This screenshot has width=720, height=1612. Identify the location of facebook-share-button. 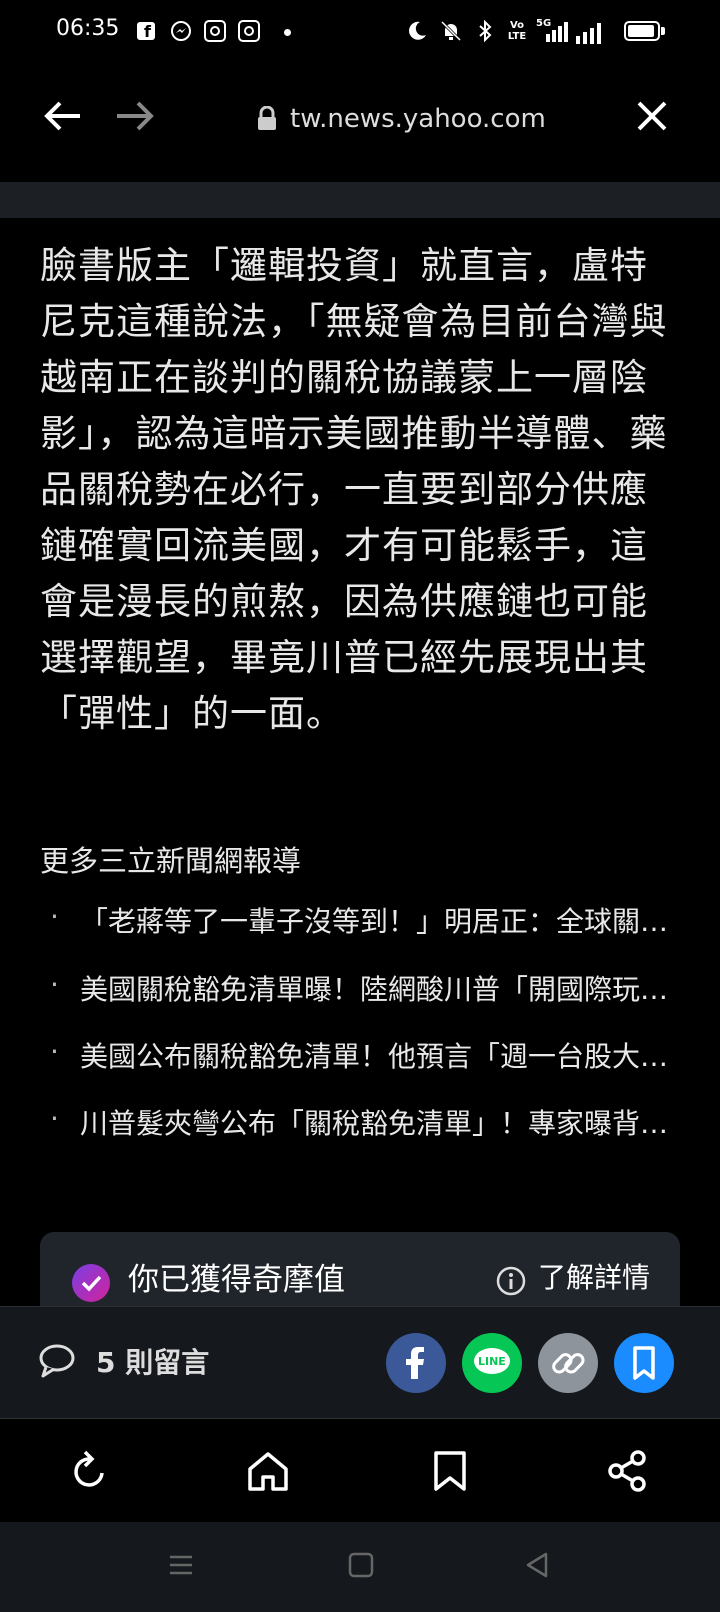
(416, 1363).